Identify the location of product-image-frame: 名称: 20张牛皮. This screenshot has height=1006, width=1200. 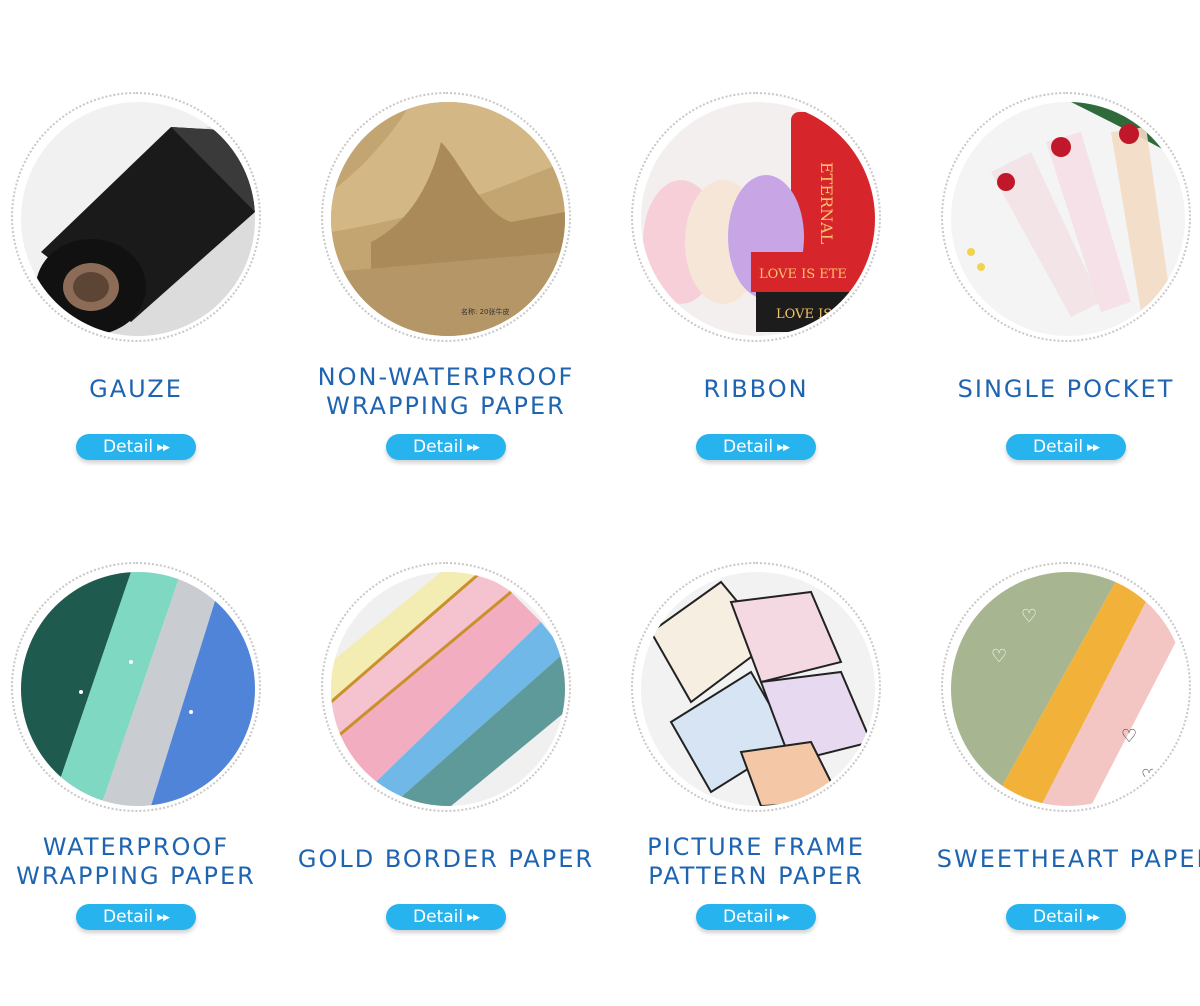
(446, 217).